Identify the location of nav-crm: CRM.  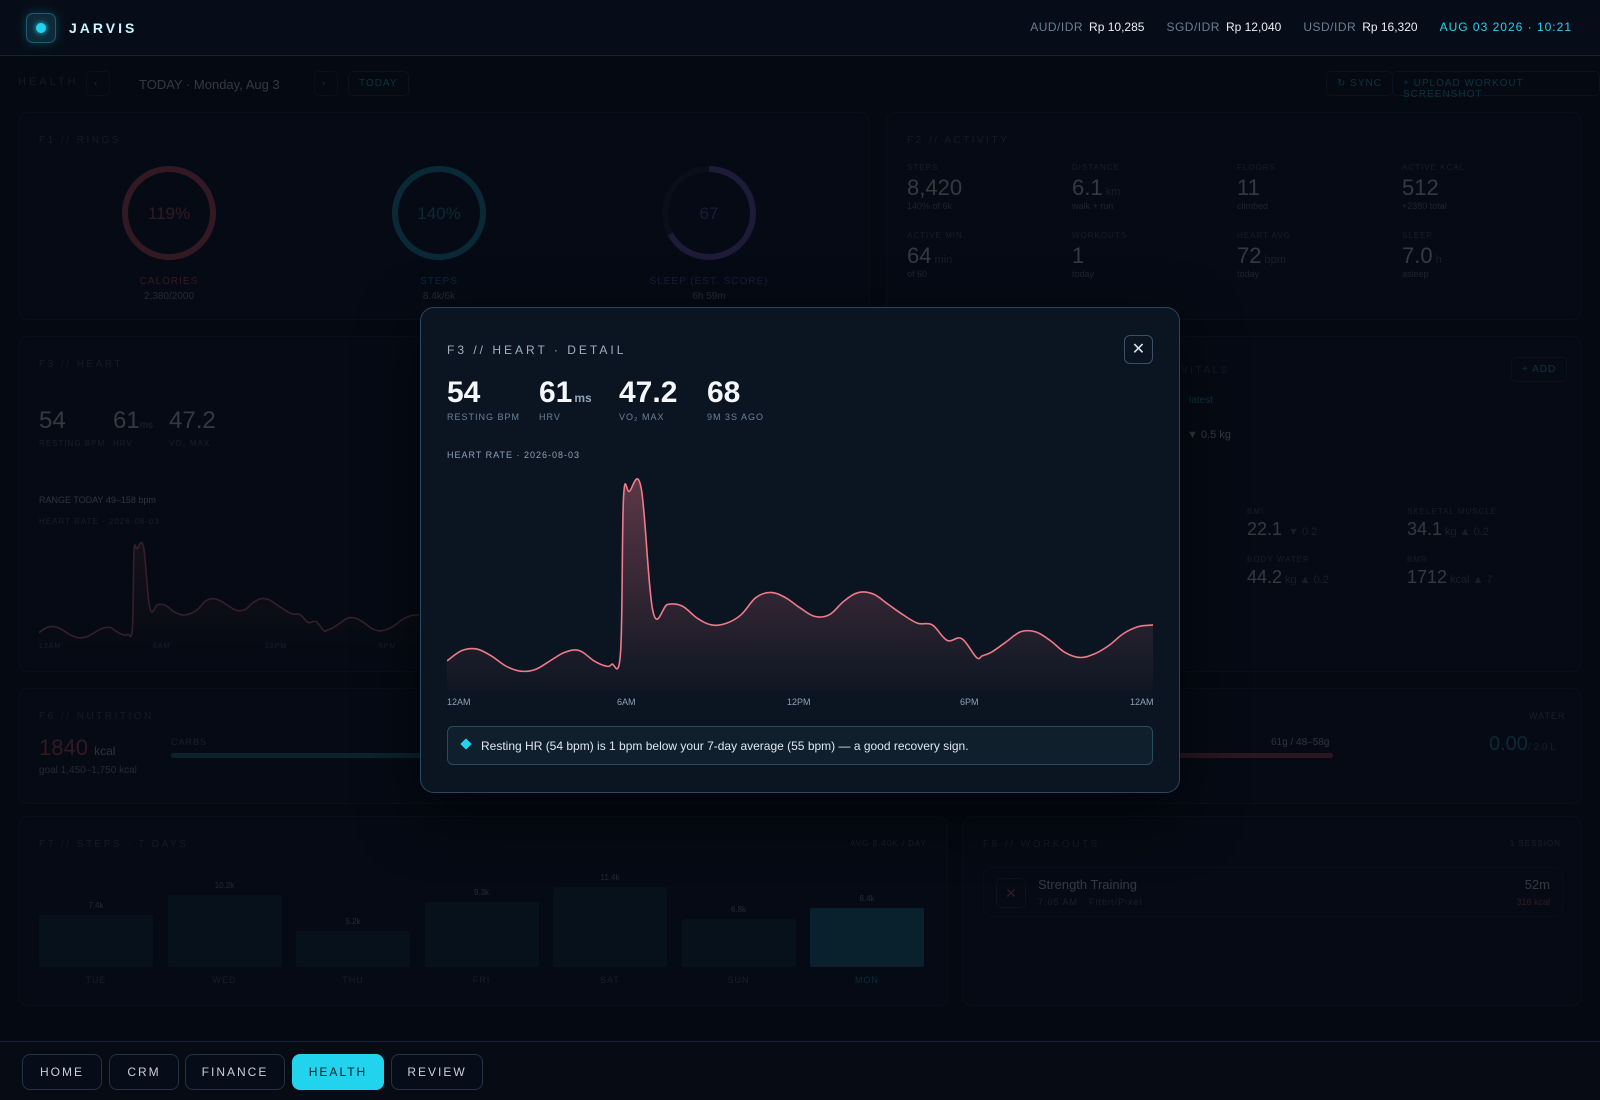
(144, 1072).